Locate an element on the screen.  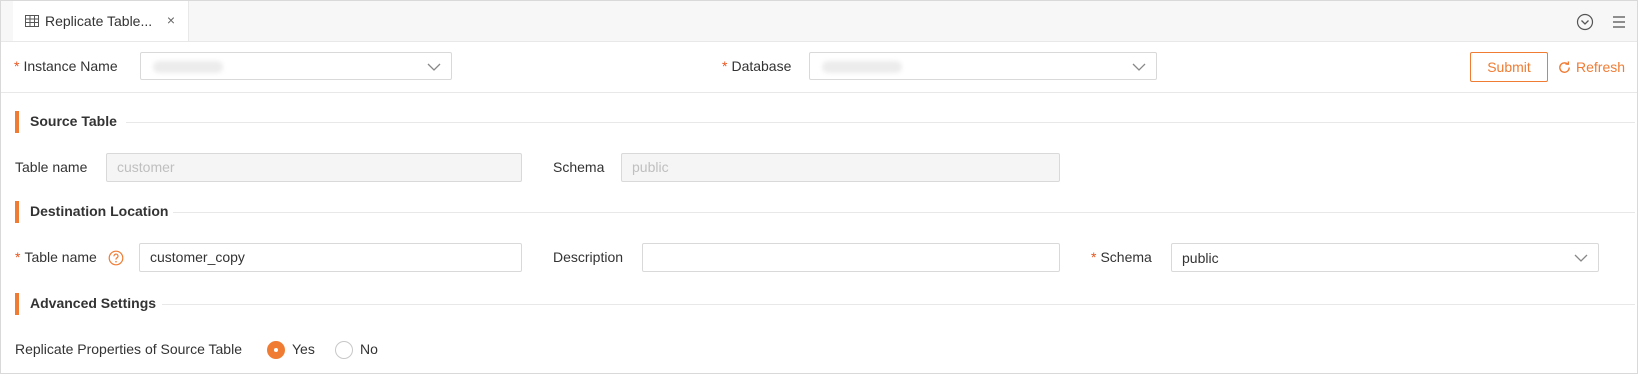
database-select is located at coordinates (983, 66).